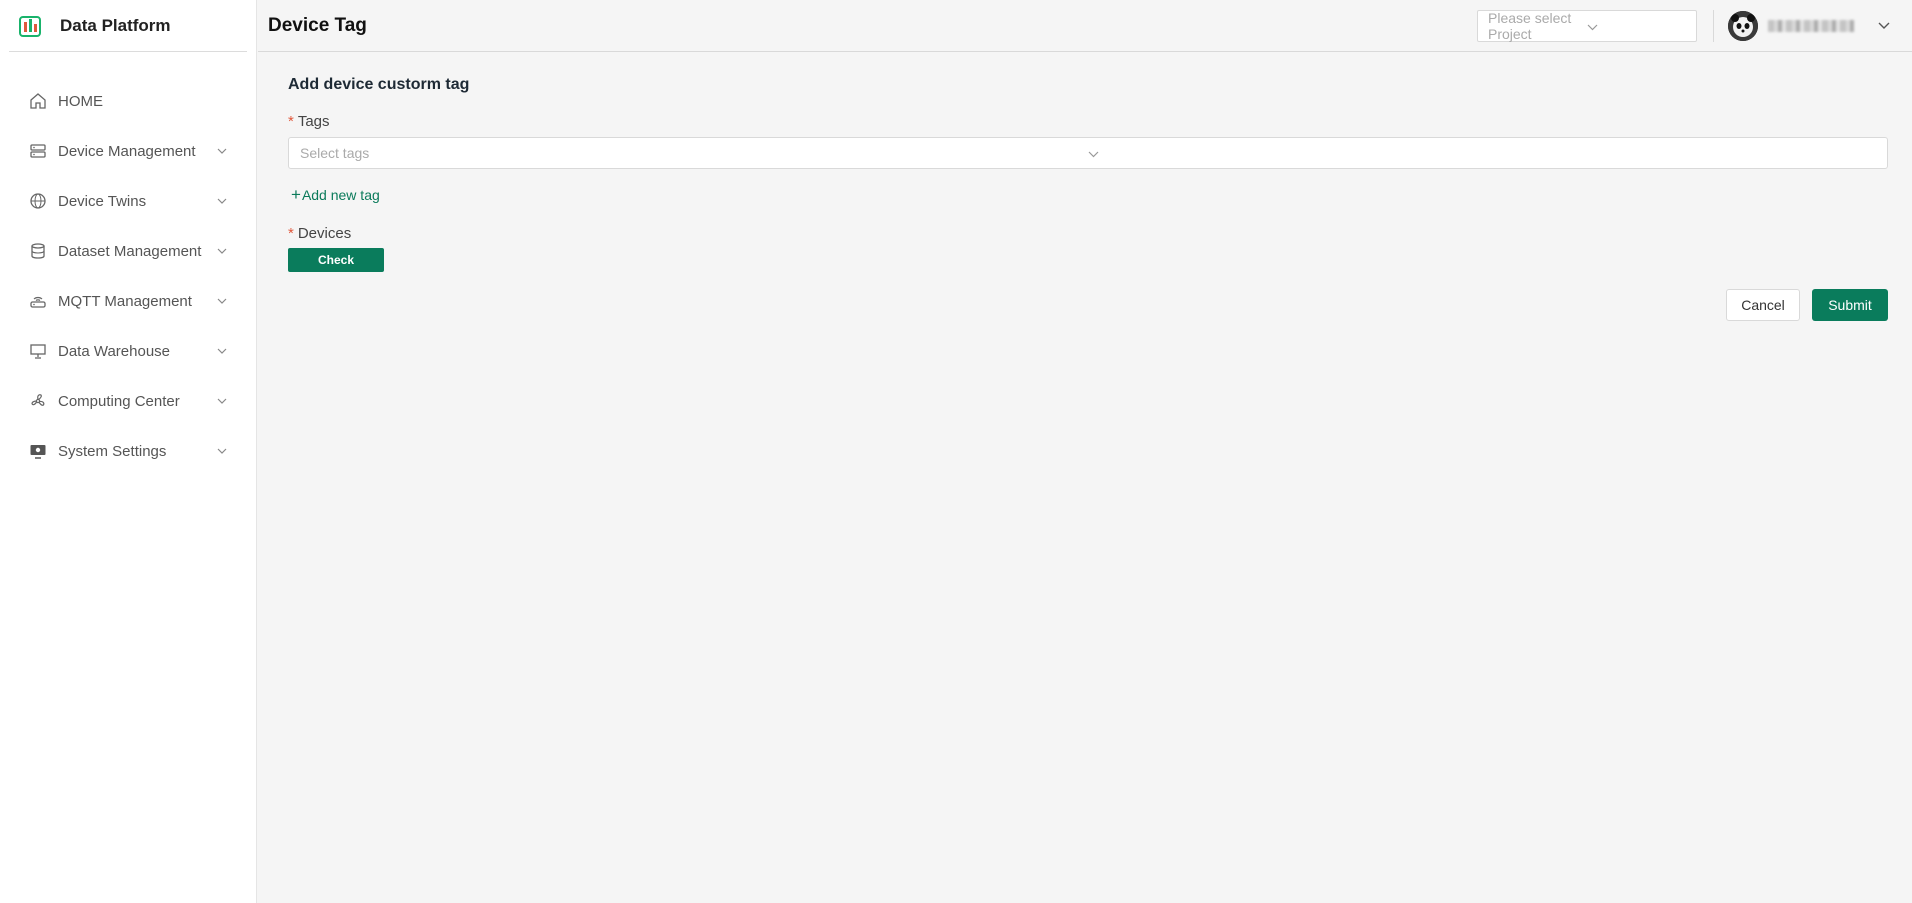 This screenshot has width=1912, height=903. What do you see at coordinates (296, 194) in the screenshot?
I see `plus-icon: +` at bounding box center [296, 194].